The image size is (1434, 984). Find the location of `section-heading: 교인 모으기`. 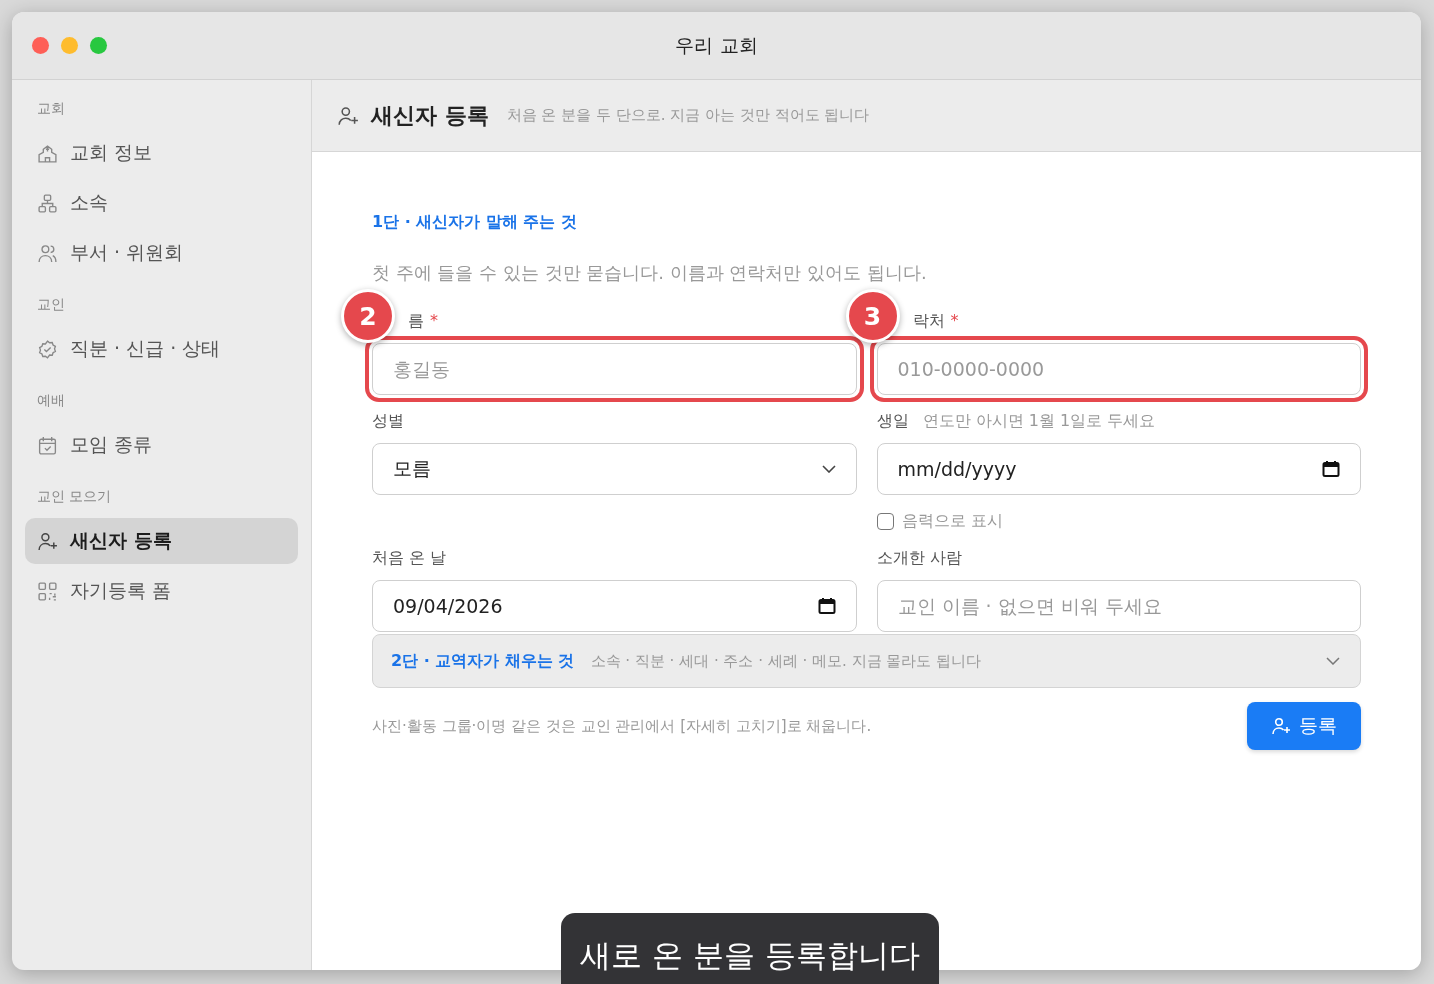

section-heading: 교인 모으기 is located at coordinates (74, 496).